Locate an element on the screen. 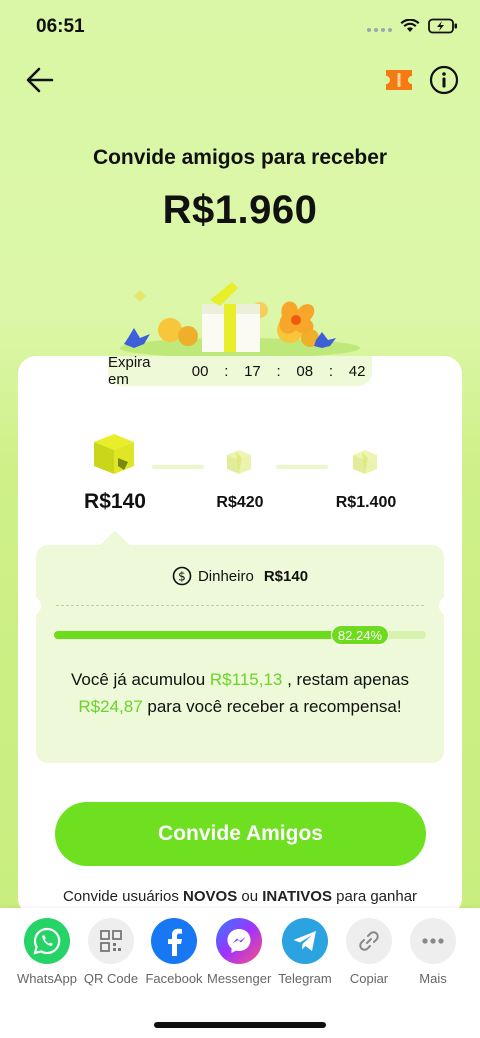  facebook-icon is located at coordinates (174, 941).